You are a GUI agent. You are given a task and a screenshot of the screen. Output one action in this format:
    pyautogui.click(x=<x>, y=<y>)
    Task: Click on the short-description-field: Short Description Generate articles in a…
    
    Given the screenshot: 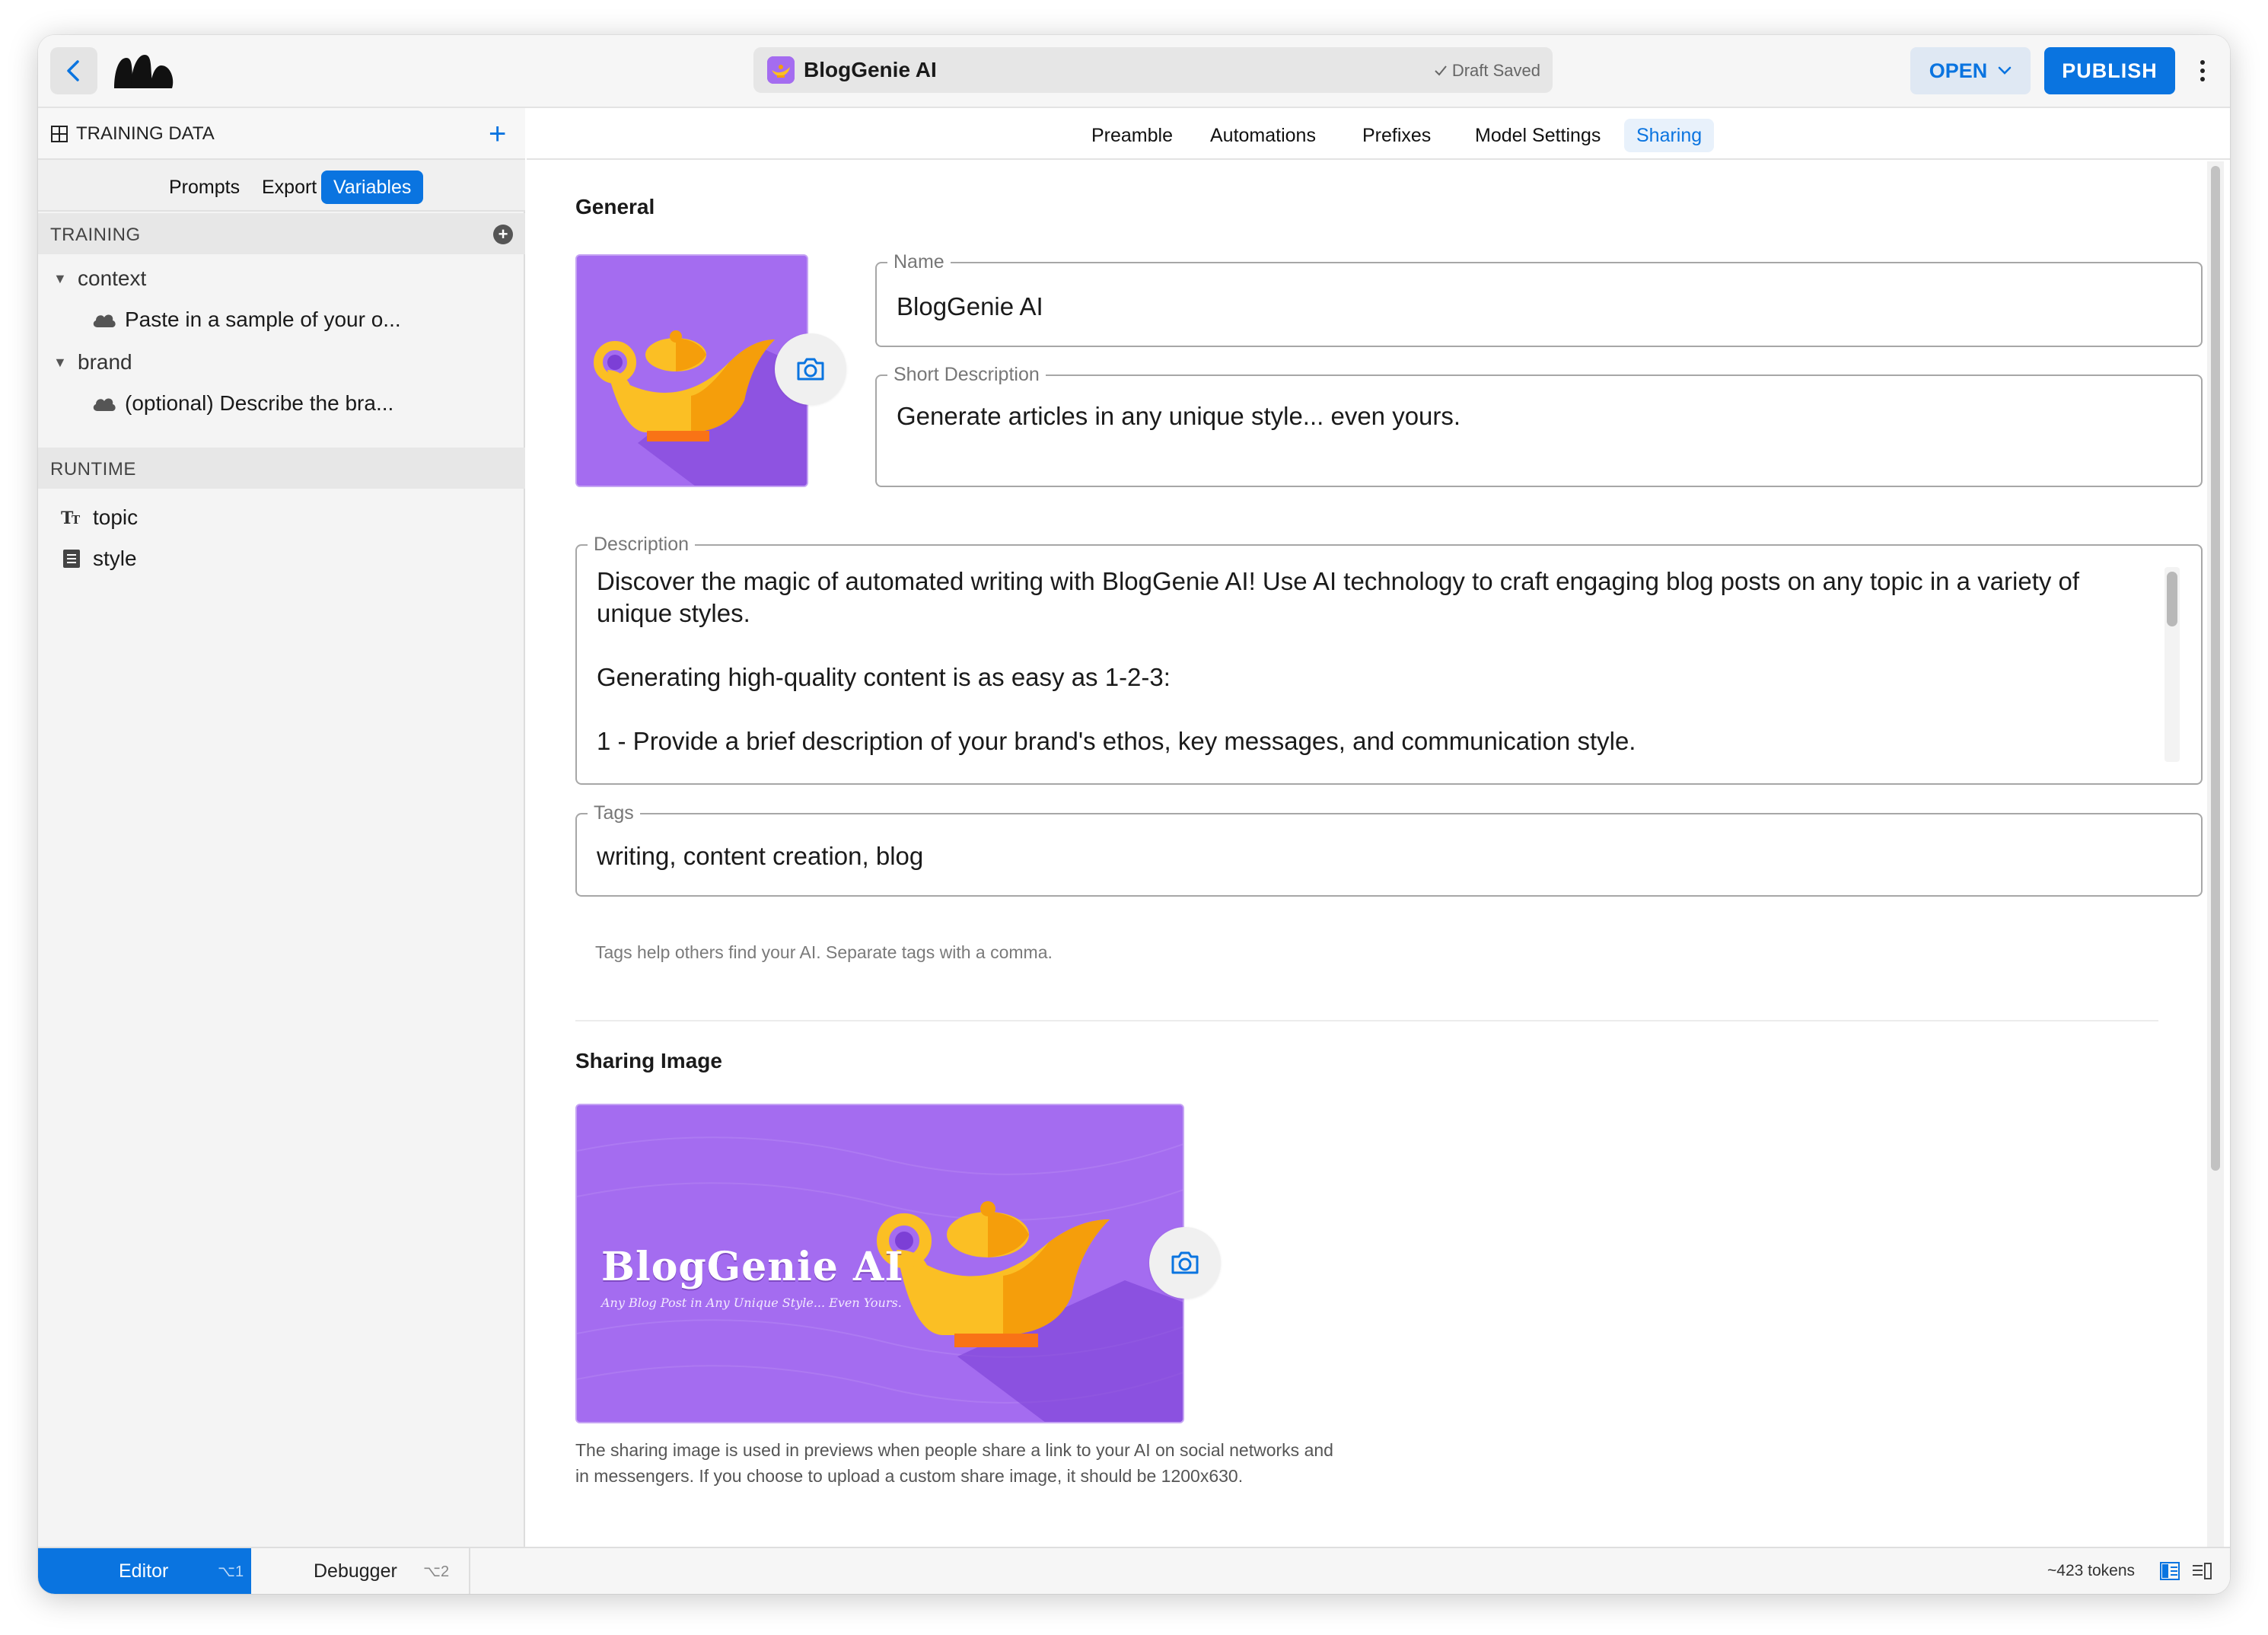 What is the action you would take?
    pyautogui.click(x=1539, y=425)
    